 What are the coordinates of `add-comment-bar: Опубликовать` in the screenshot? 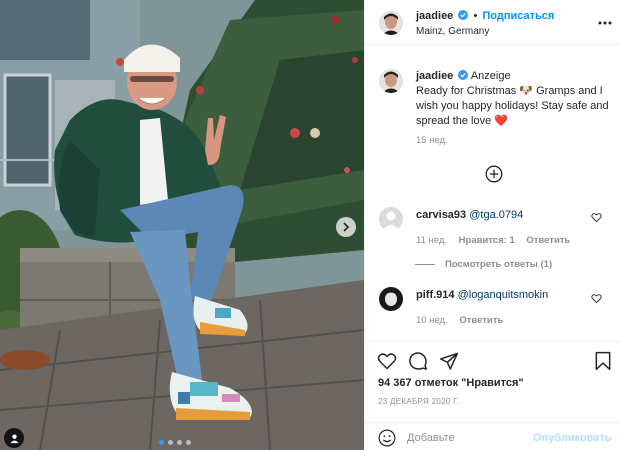 It's located at (492, 436).